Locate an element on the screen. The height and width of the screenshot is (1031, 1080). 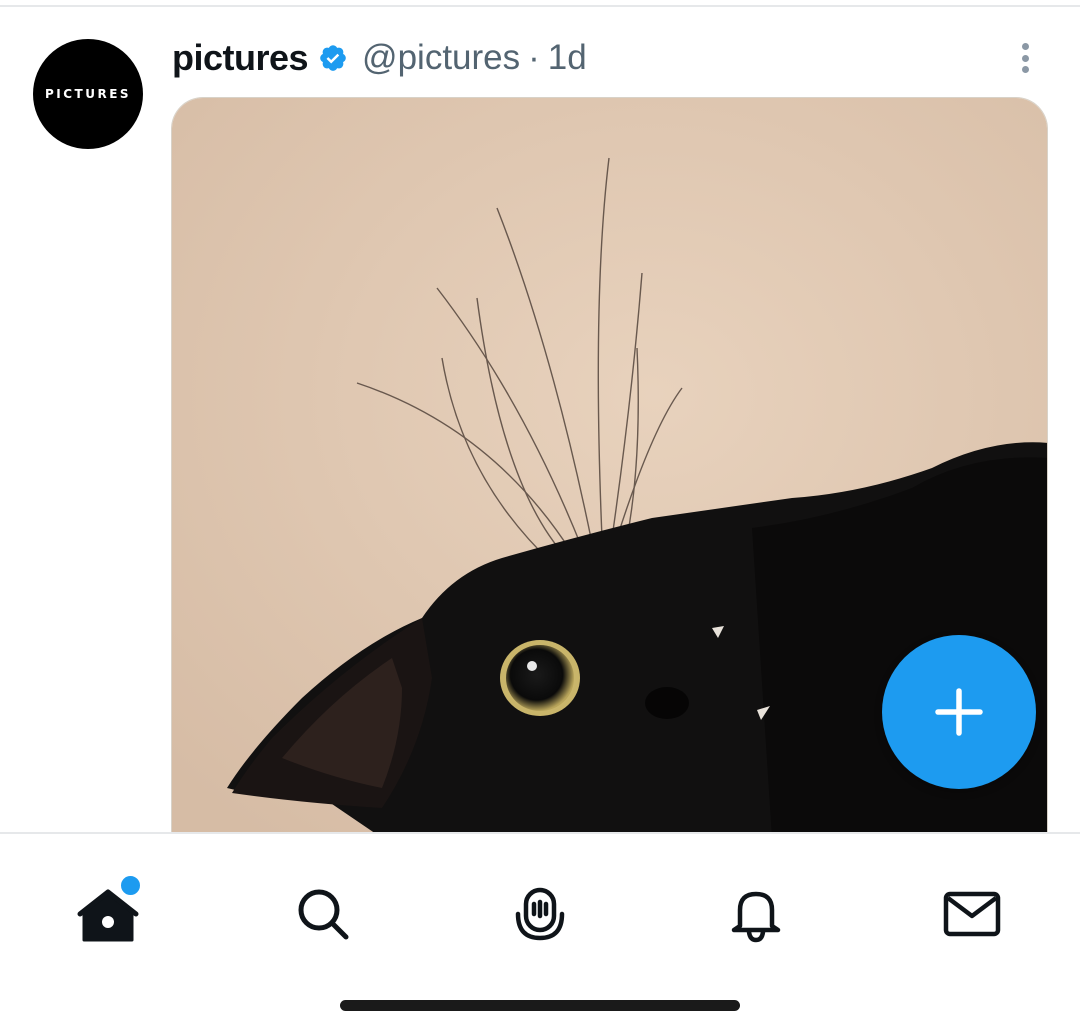
nav-spaces is located at coordinates (540, 914).